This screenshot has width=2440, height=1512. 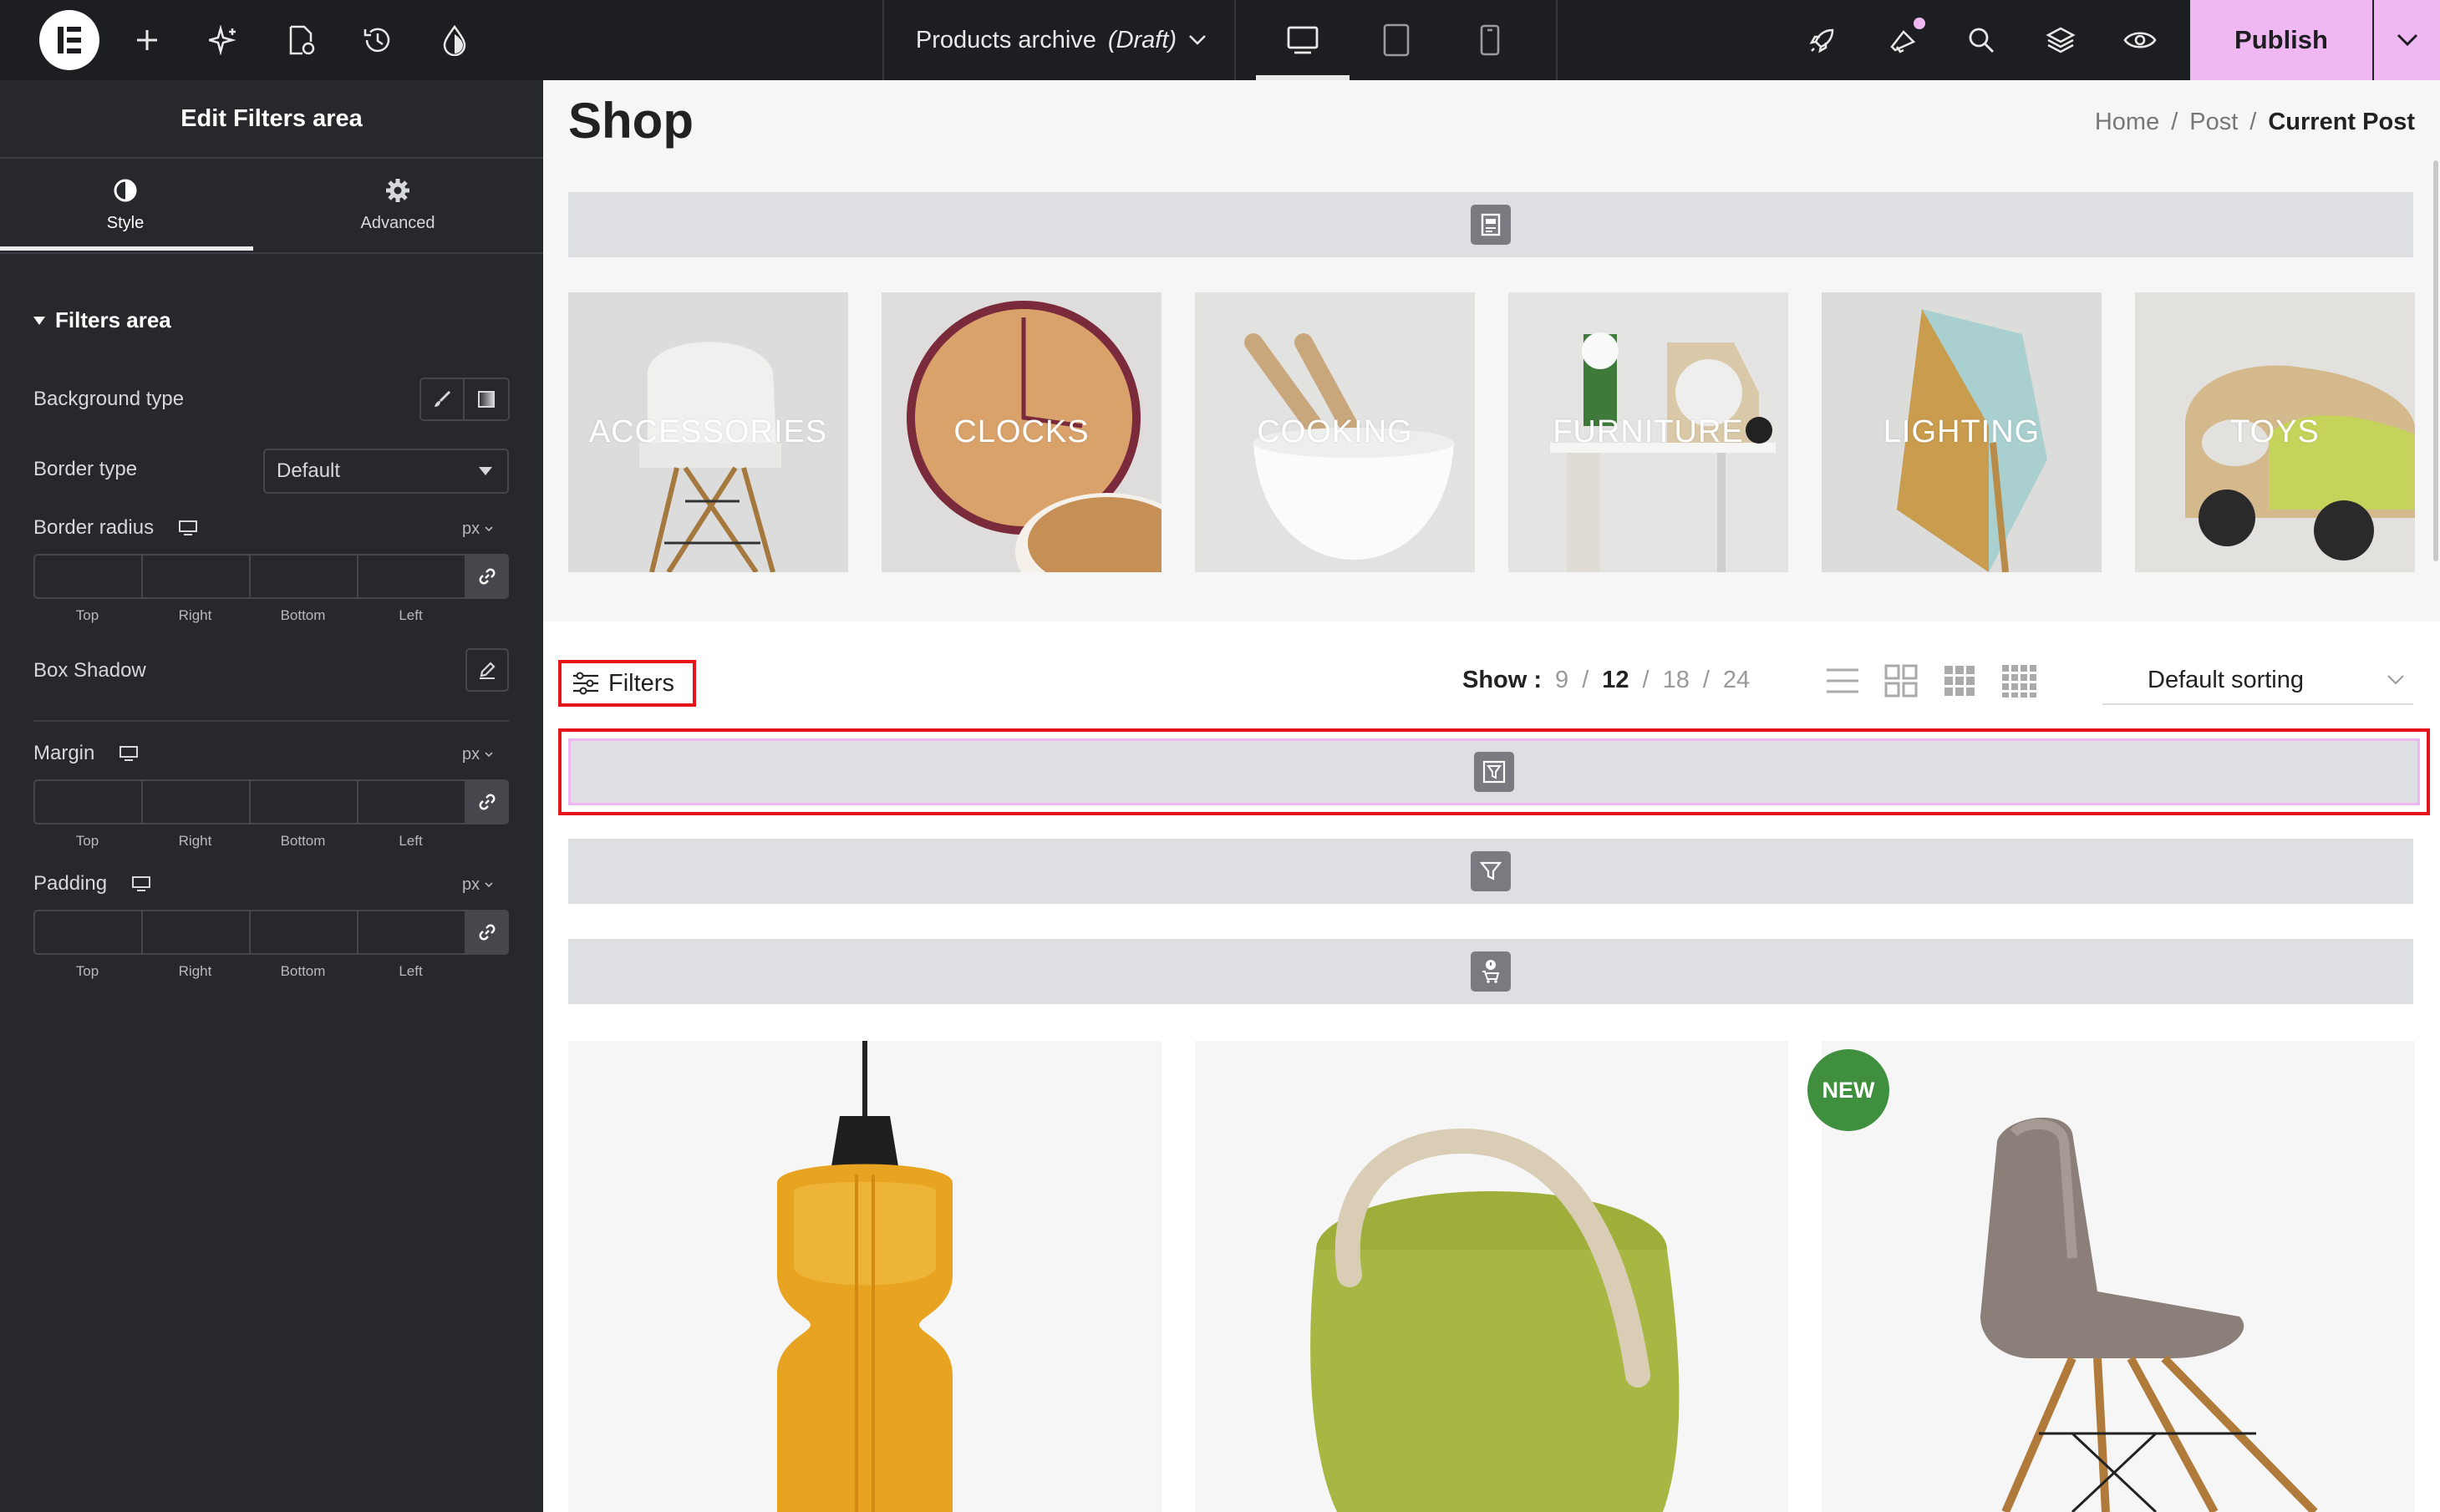 I want to click on border-radius-left-input, so click(x=412, y=576).